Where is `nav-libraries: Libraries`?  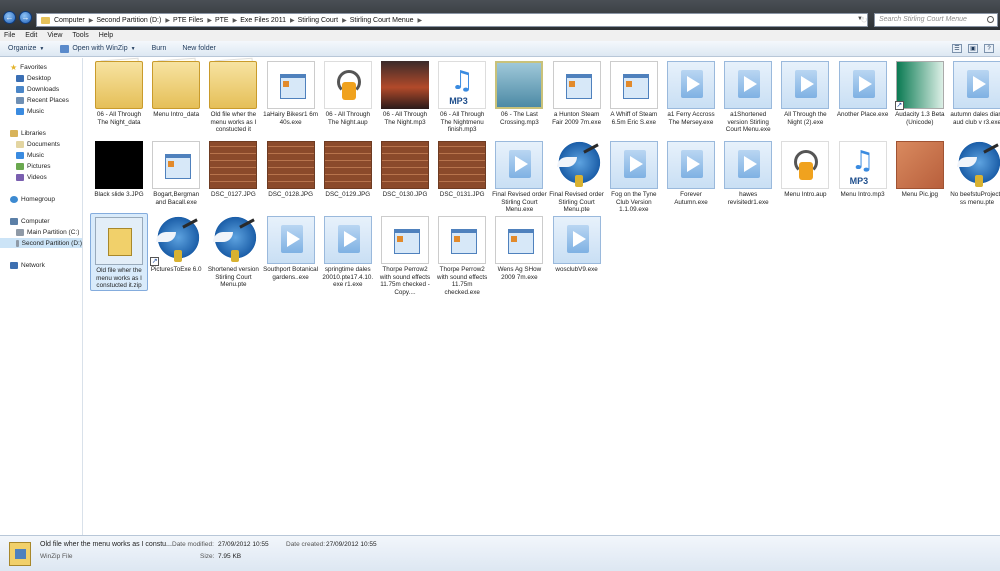 nav-libraries: Libraries is located at coordinates (28, 133).